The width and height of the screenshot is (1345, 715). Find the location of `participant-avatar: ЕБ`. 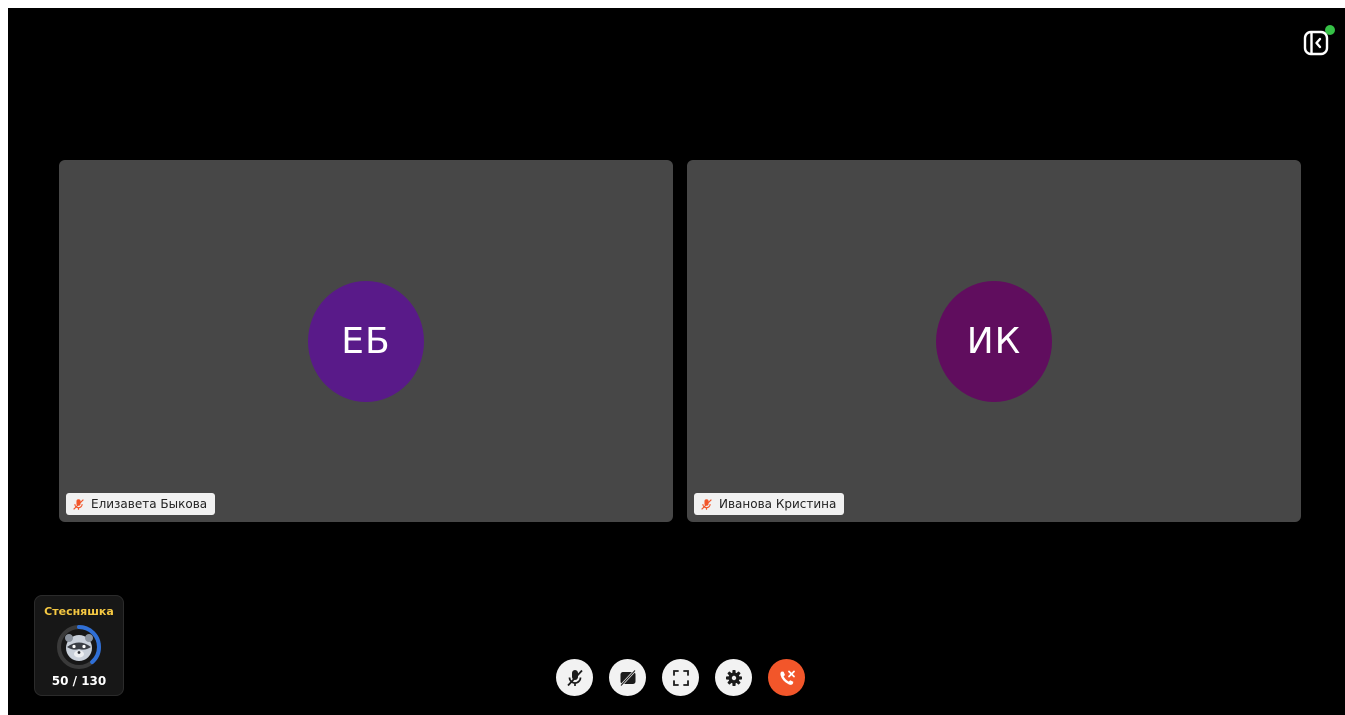

participant-avatar: ЕБ is located at coordinates (366, 341).